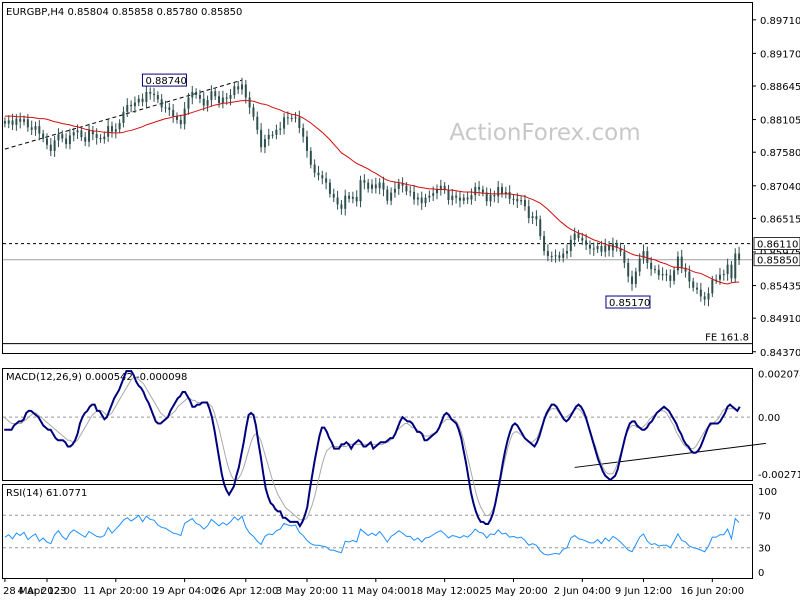 This screenshot has width=800, height=600. I want to click on low-label: 0.85170, so click(629, 303).